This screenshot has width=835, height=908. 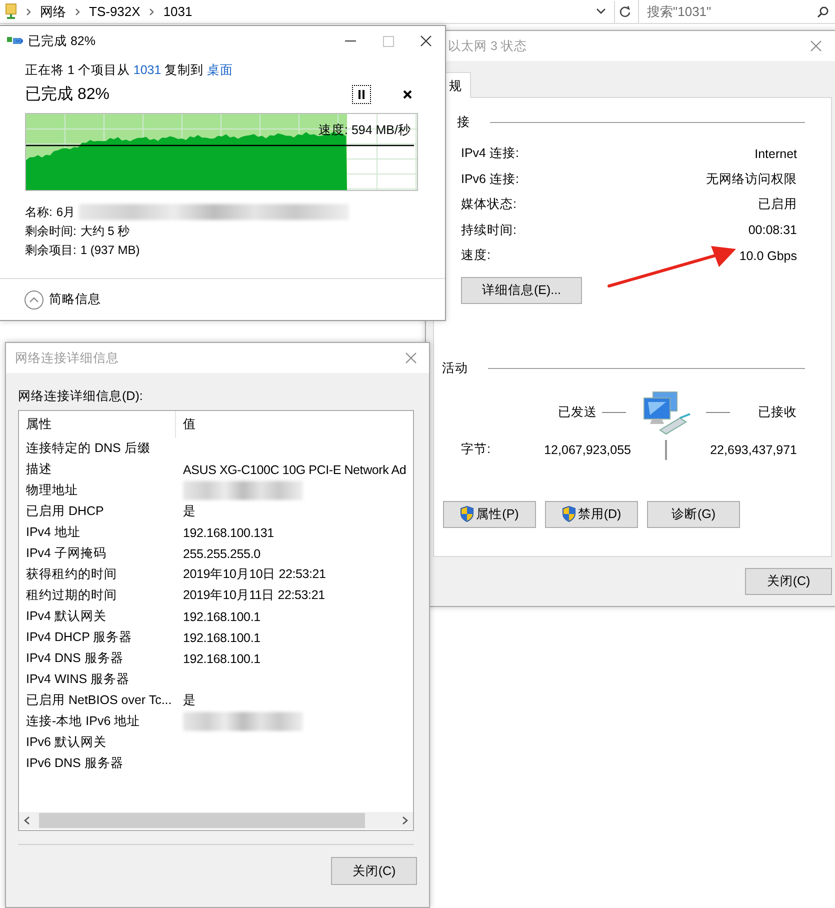 What do you see at coordinates (693, 514) in the screenshot?
I see `action-button: 诊断(G)` at bounding box center [693, 514].